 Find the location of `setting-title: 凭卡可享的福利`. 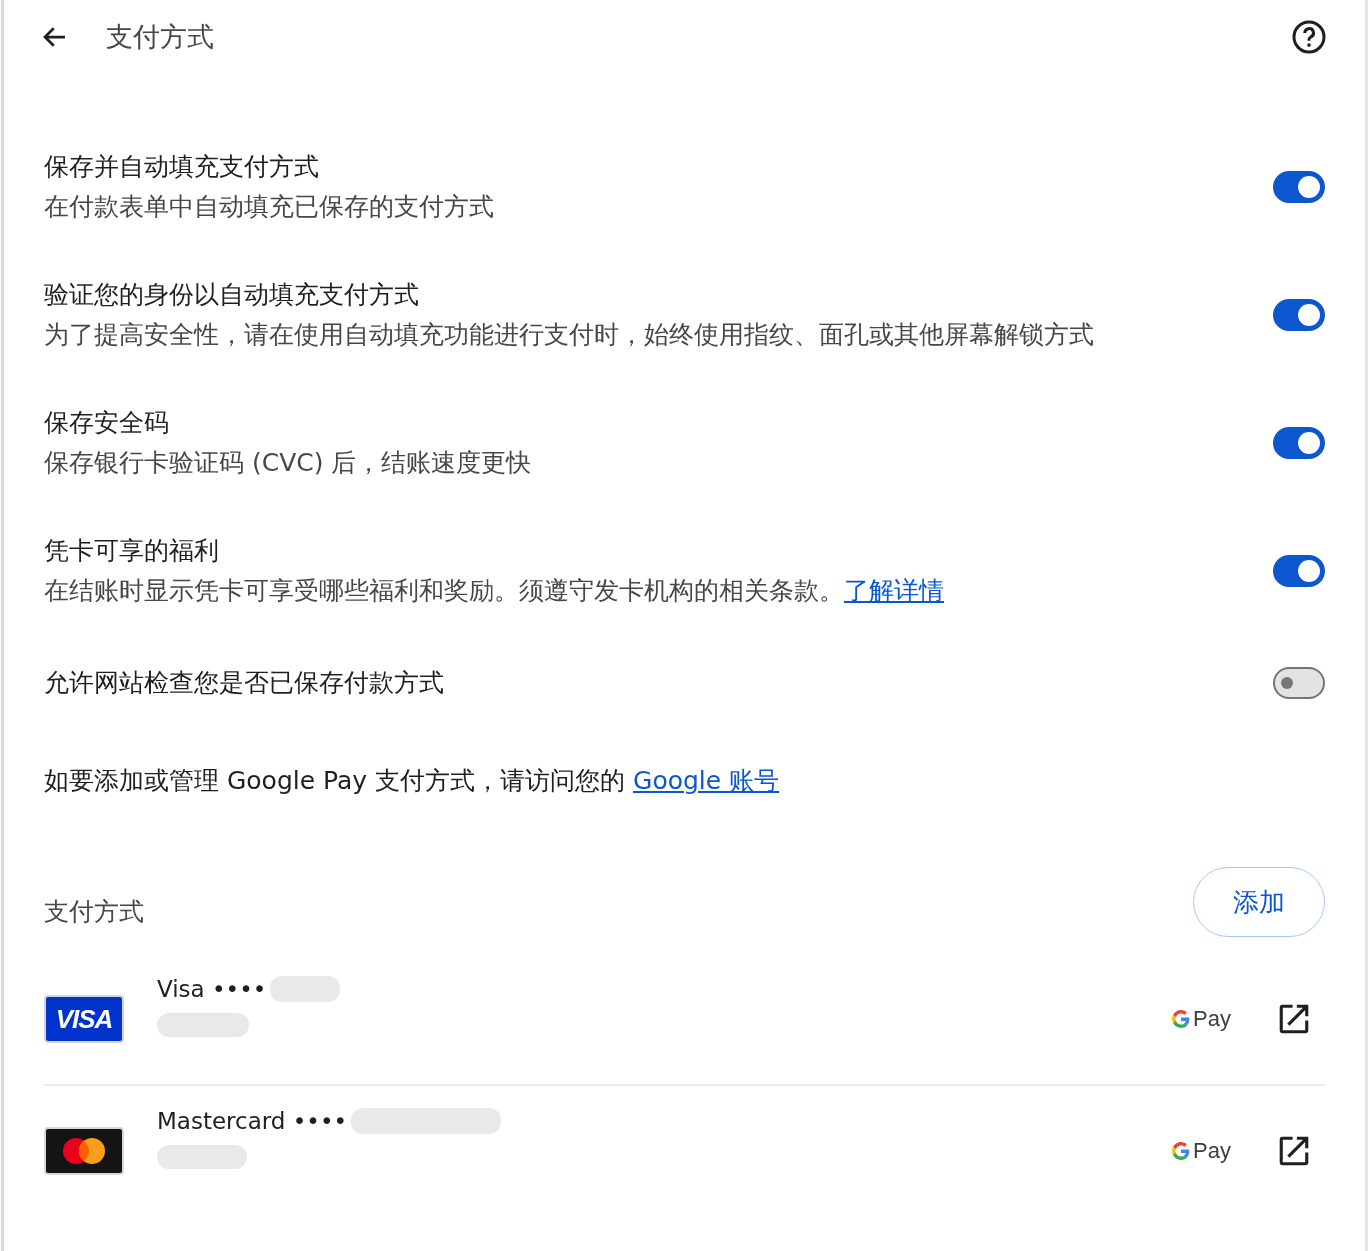

setting-title: 凭卡可享的福利 is located at coordinates (132, 551).